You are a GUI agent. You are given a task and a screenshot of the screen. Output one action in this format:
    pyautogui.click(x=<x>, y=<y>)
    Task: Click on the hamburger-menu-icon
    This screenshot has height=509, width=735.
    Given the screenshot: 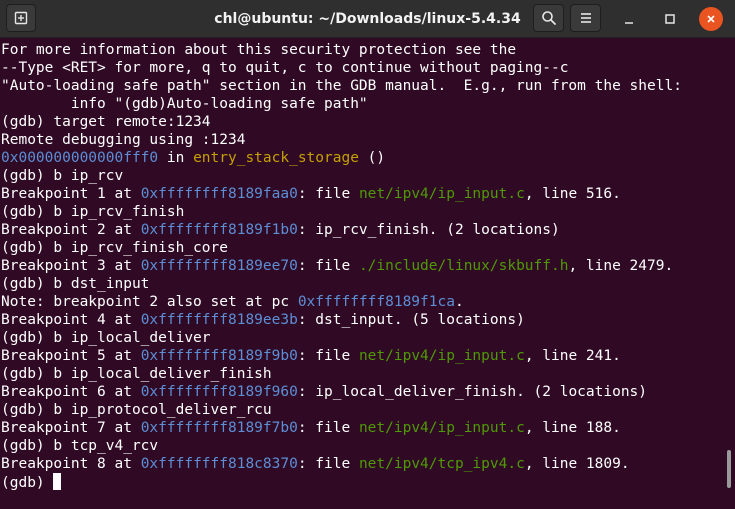 What is the action you would take?
    pyautogui.click(x=585, y=18)
    